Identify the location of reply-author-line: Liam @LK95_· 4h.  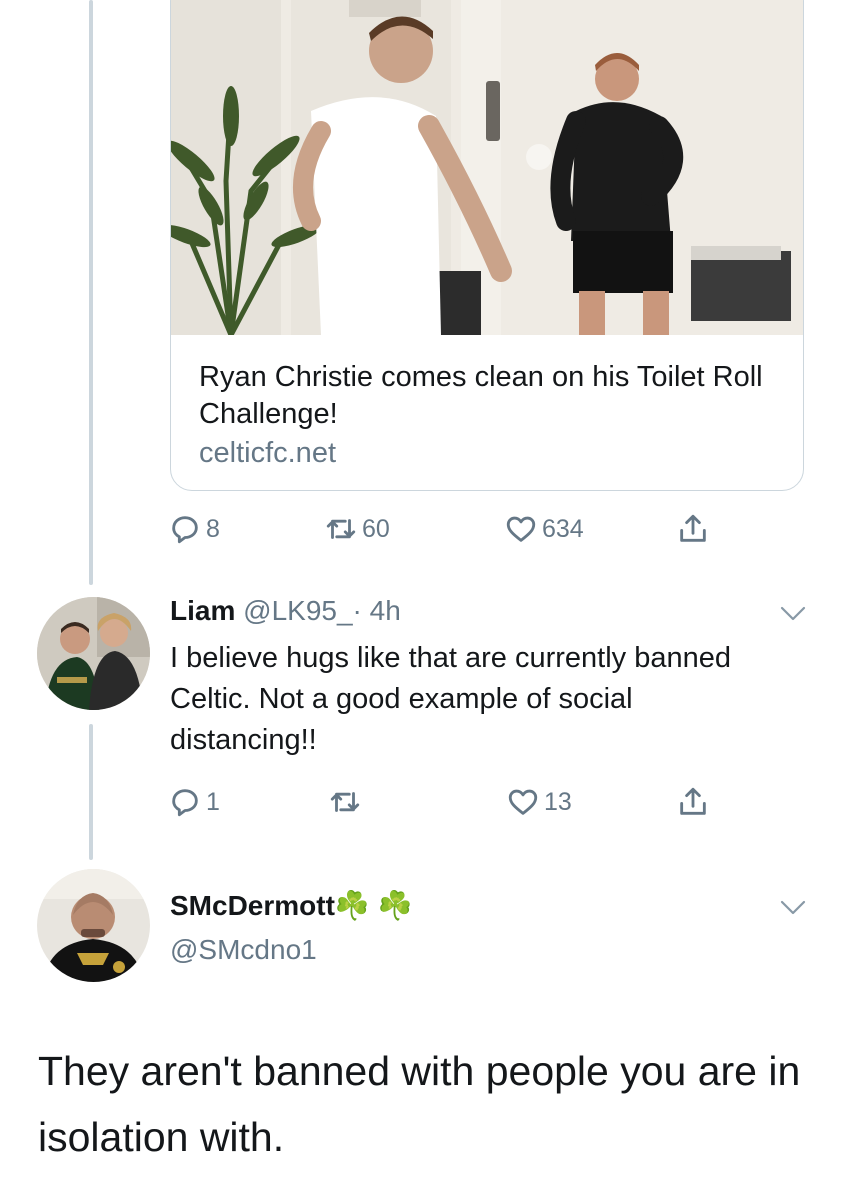
(285, 611).